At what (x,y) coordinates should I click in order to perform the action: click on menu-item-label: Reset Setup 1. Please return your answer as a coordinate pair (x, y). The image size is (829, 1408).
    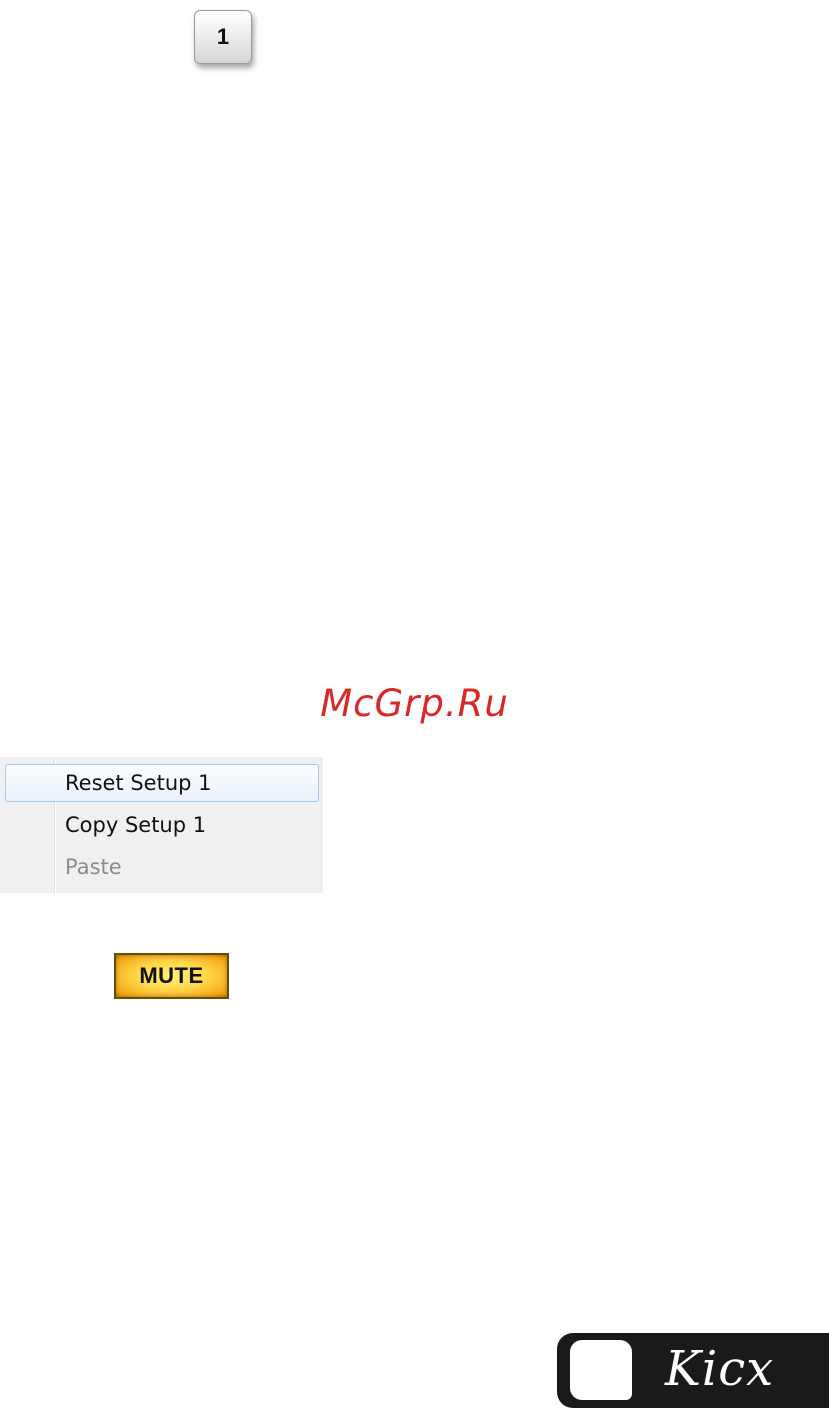
    Looking at the image, I should click on (138, 783).